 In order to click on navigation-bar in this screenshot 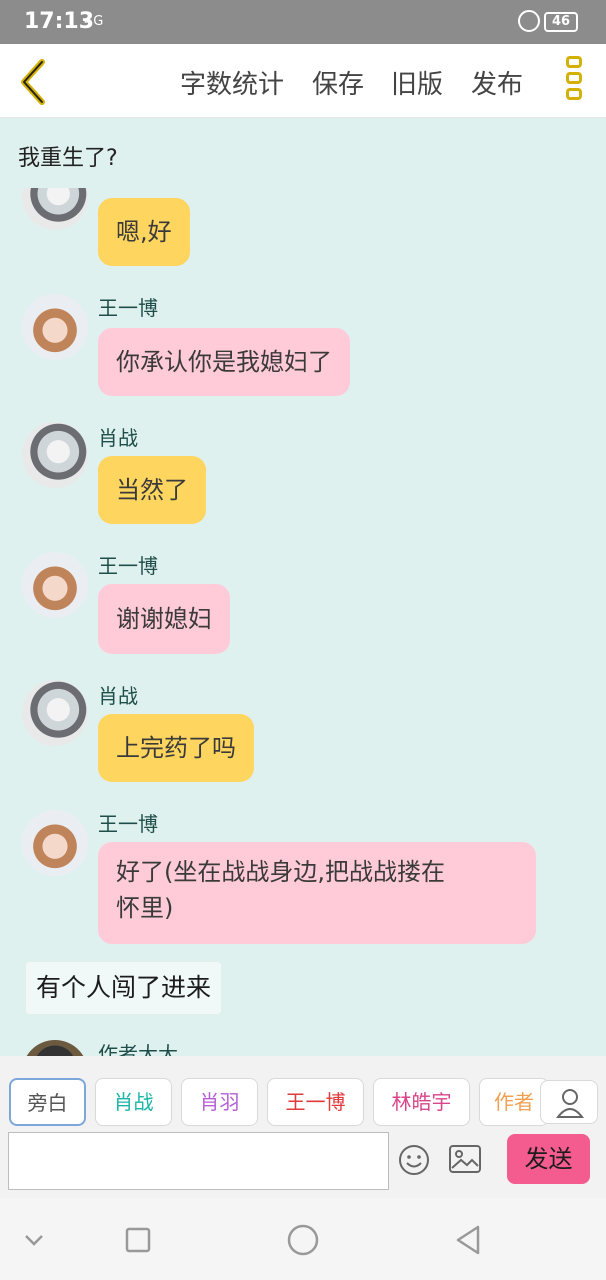, I will do `click(303, 1239)`.